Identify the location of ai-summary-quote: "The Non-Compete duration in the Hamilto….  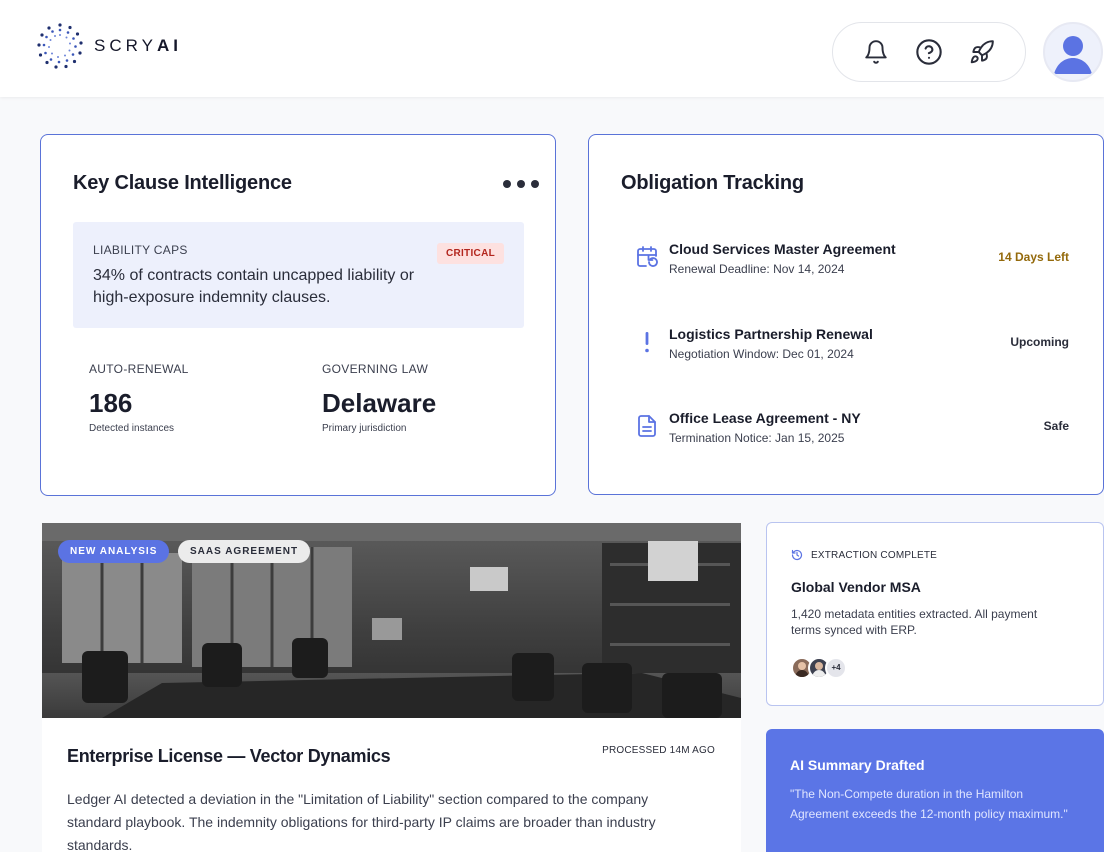
(929, 804).